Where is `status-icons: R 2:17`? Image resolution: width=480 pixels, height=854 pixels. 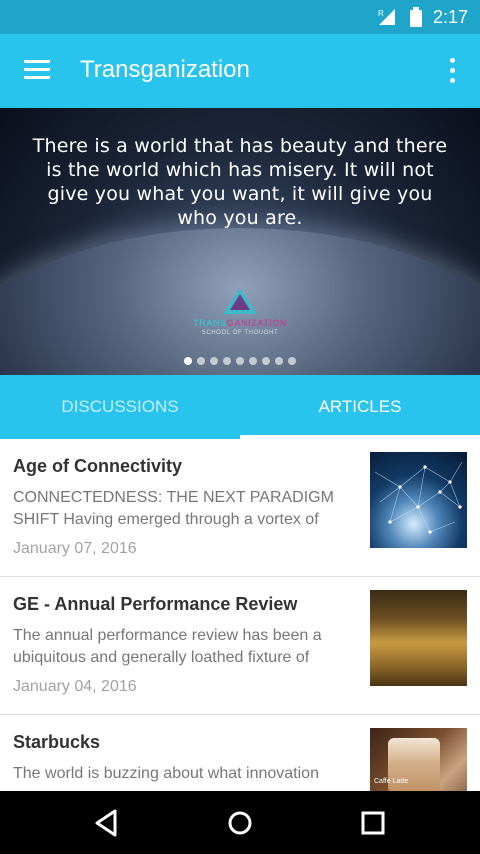 status-icons: R 2:17 is located at coordinates (422, 17).